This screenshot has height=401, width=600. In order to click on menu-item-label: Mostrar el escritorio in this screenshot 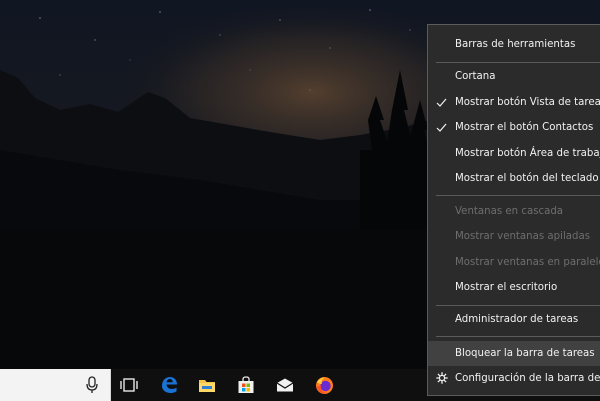, I will do `click(506, 287)`.